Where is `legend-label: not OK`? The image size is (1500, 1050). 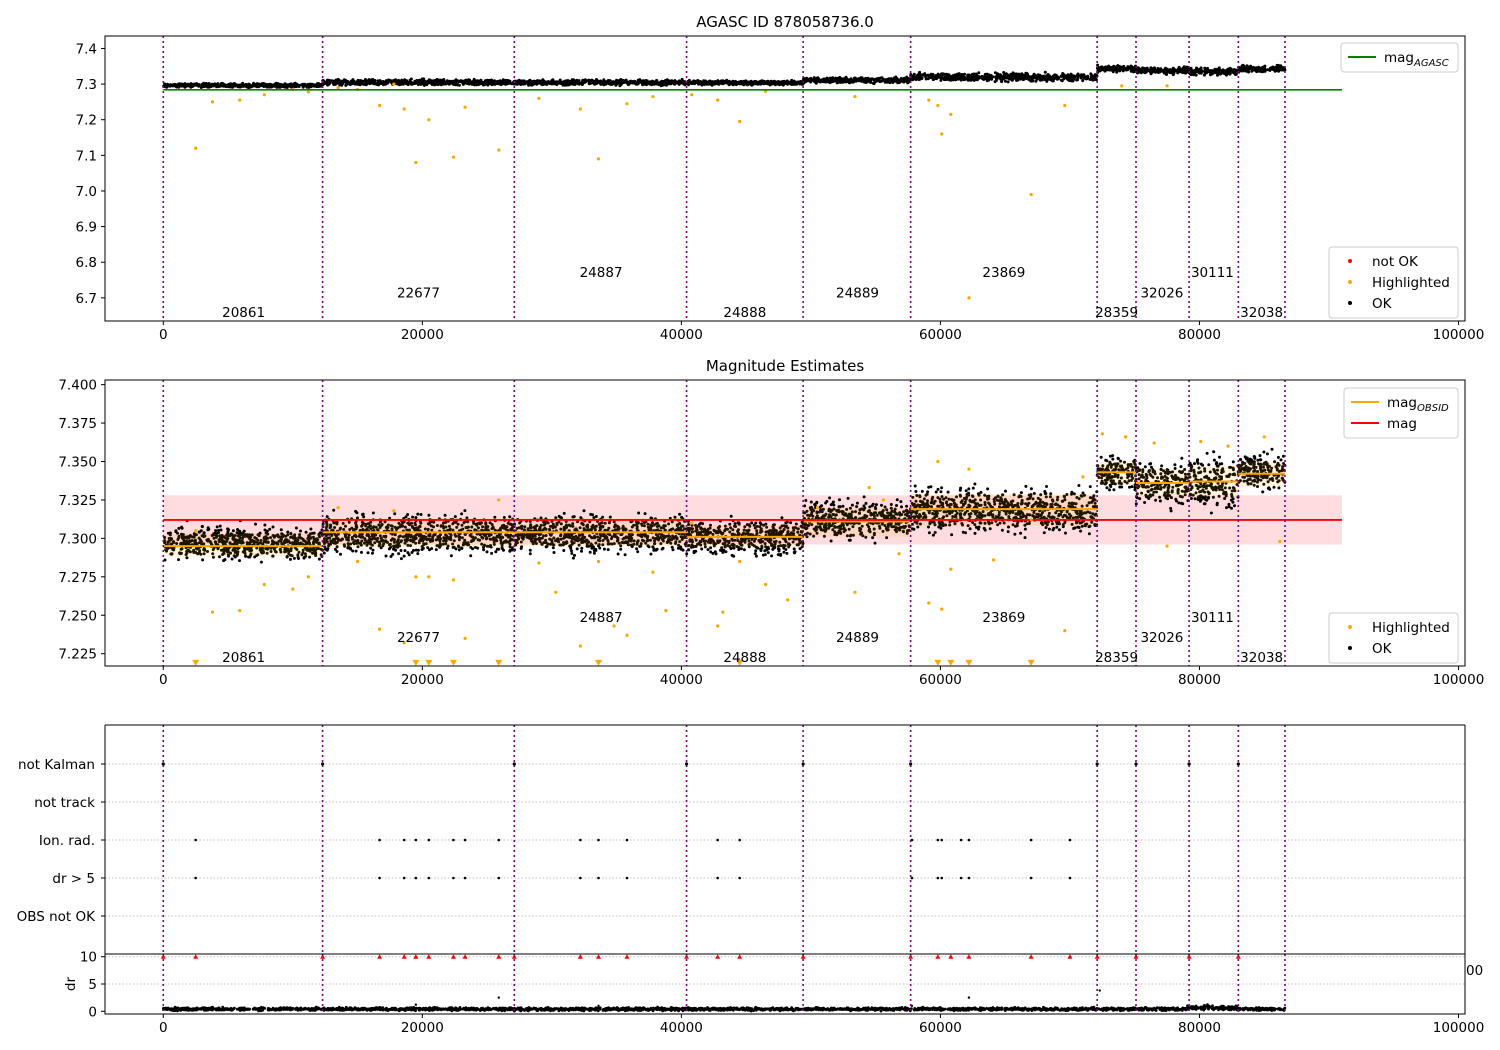 legend-label: not OK is located at coordinates (1395, 262).